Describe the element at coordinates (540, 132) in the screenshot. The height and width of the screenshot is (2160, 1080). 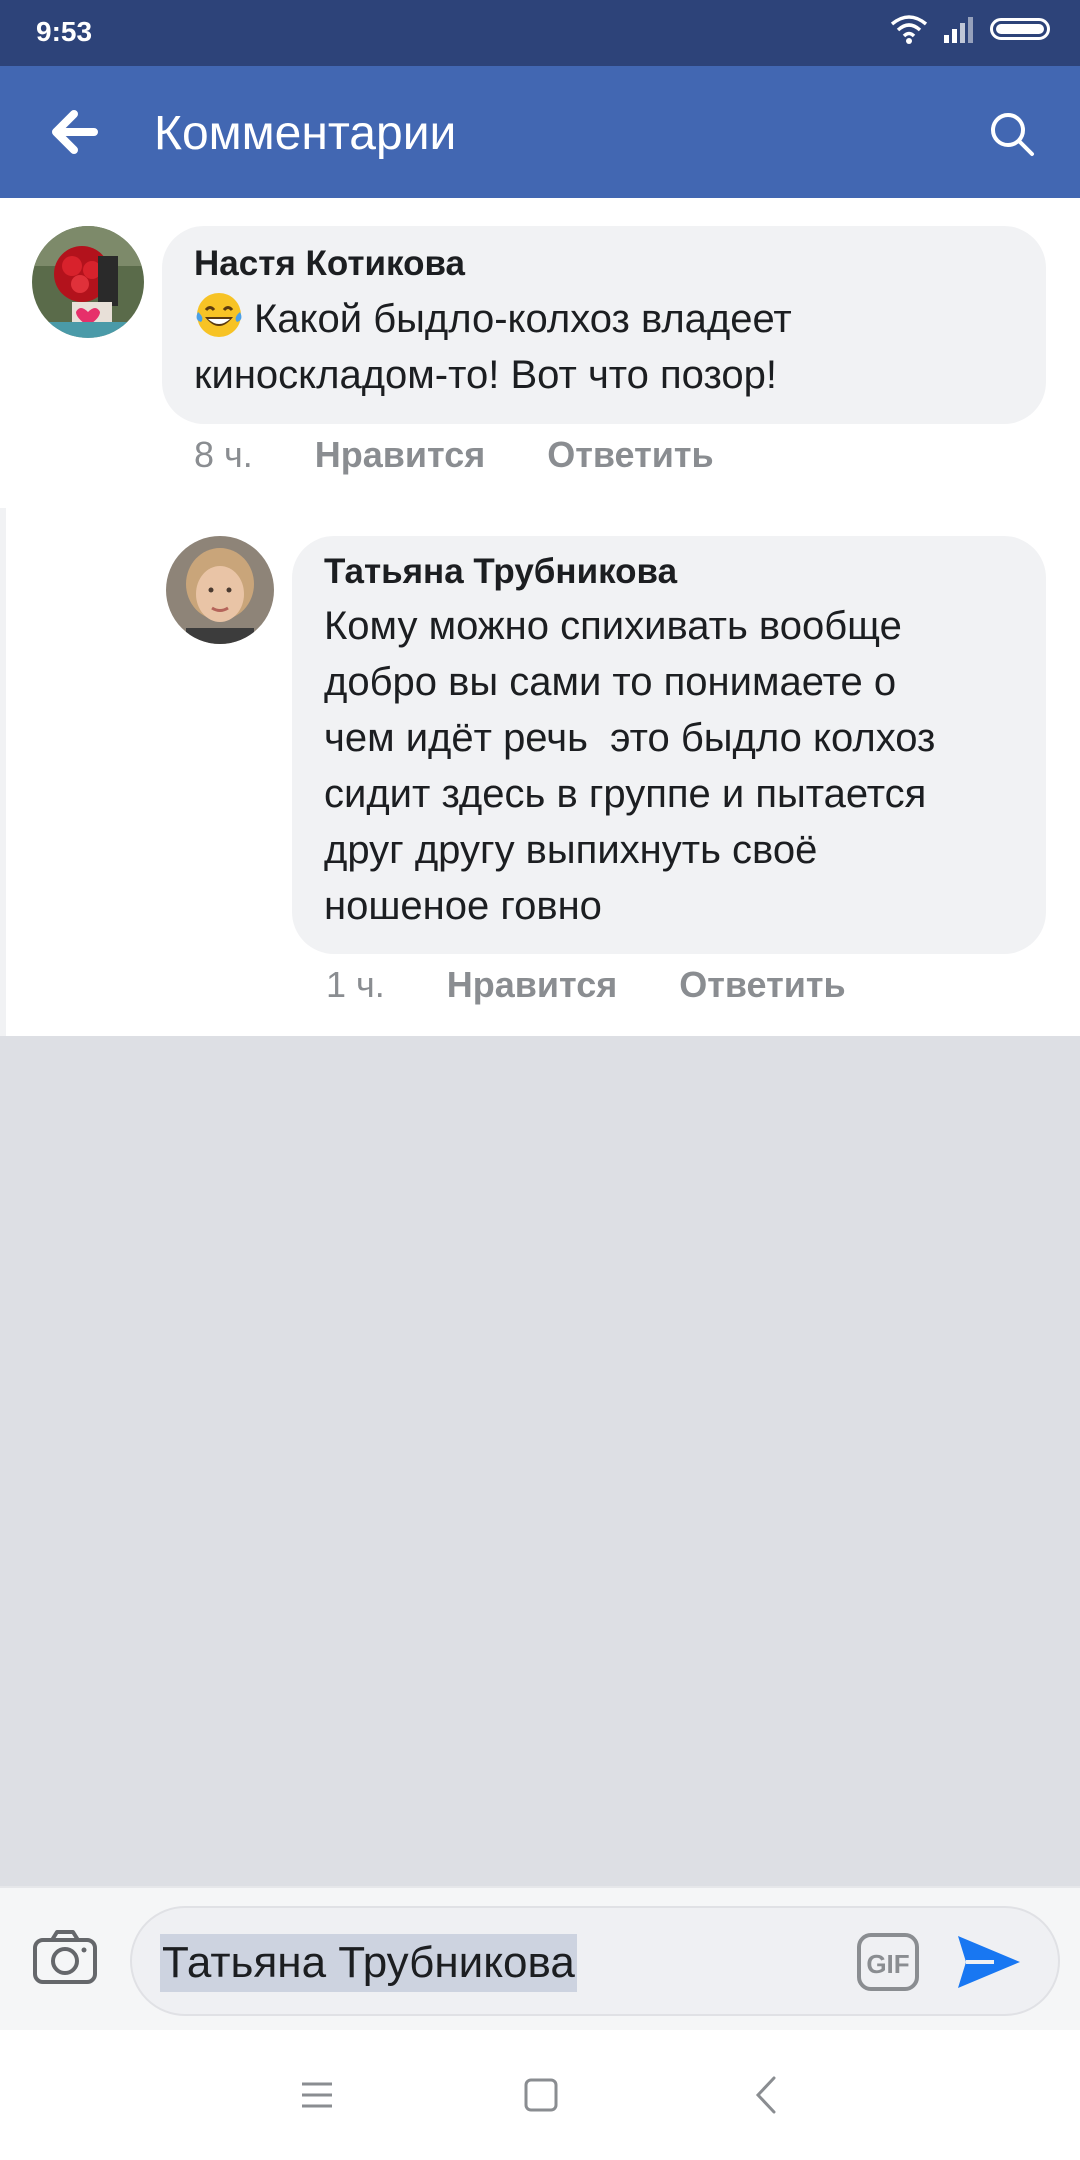
I see `app-bar: Комментарии` at that location.